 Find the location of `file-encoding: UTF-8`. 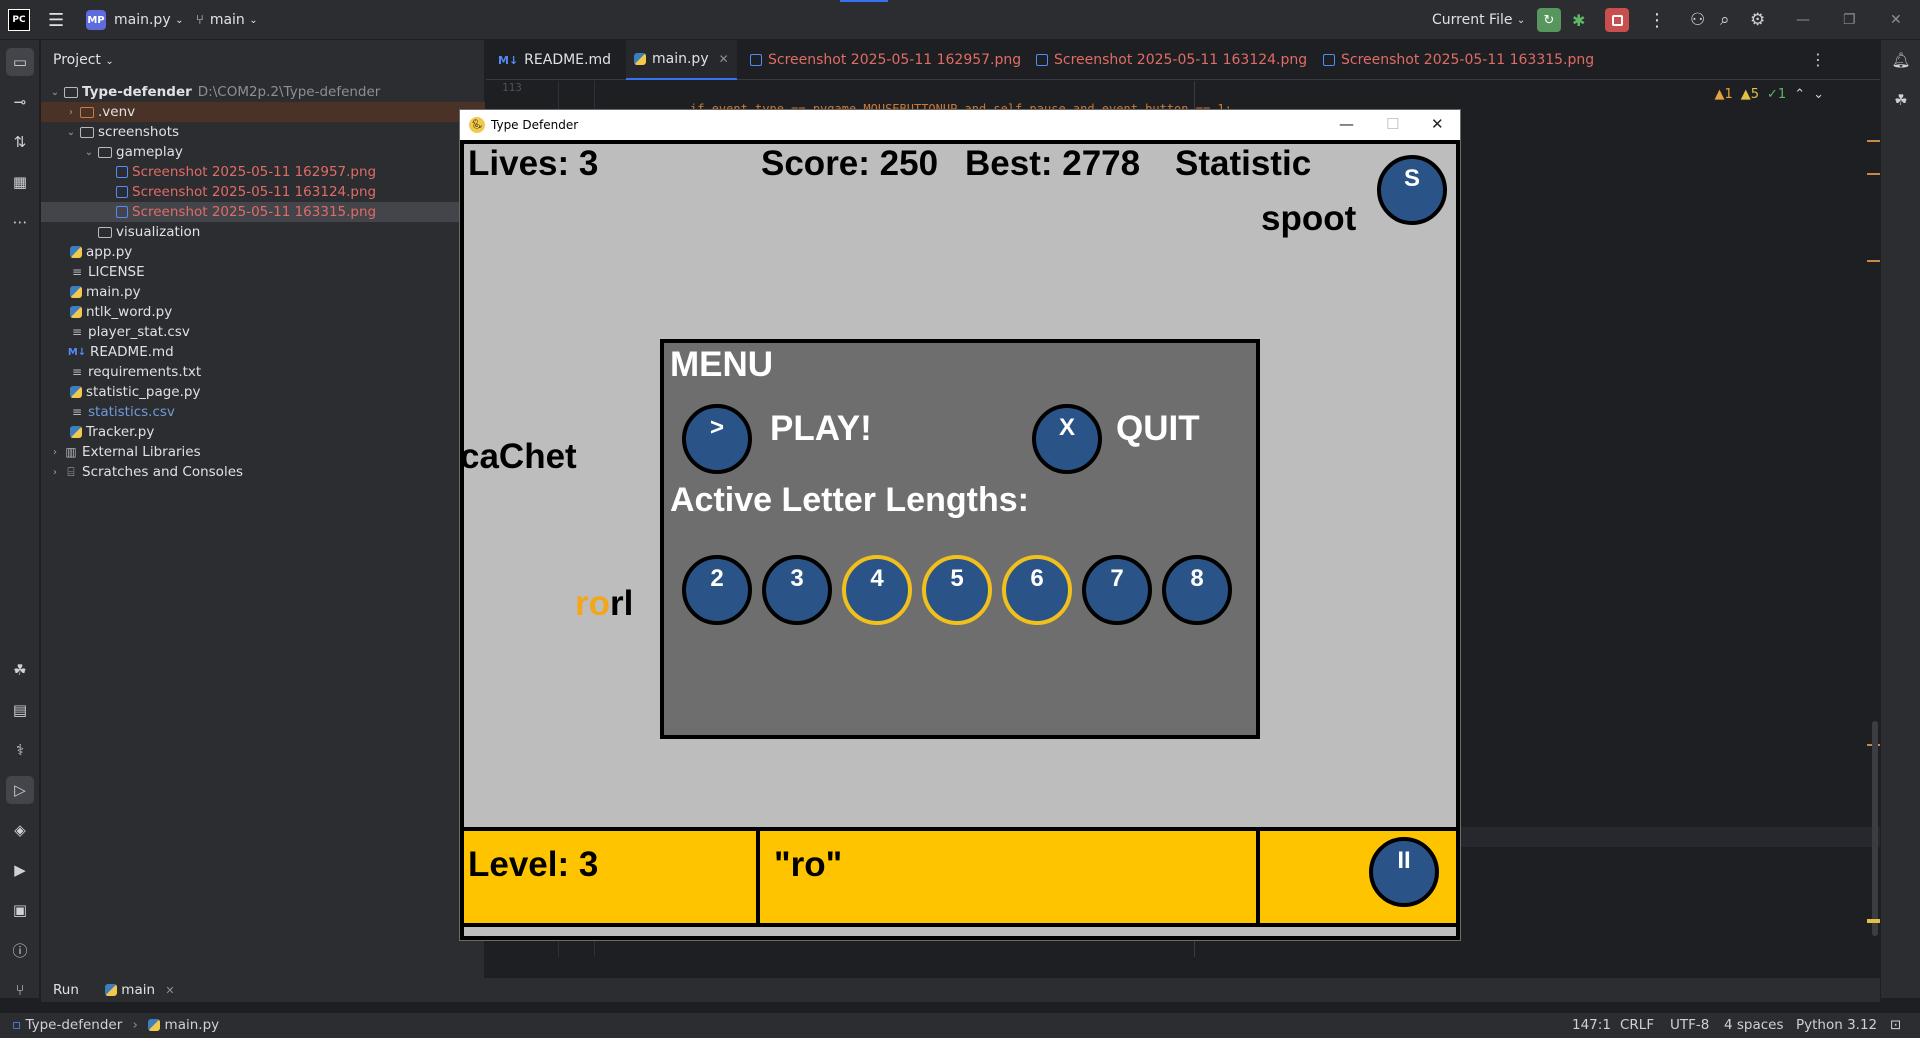

file-encoding: UTF-8 is located at coordinates (1689, 1025).